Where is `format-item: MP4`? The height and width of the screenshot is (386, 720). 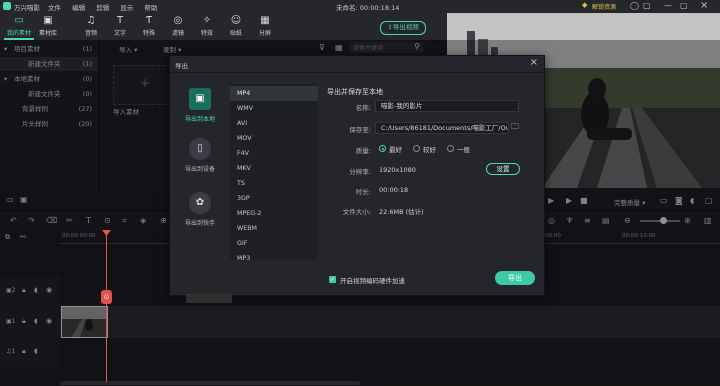 format-item: MP4 is located at coordinates (274, 93).